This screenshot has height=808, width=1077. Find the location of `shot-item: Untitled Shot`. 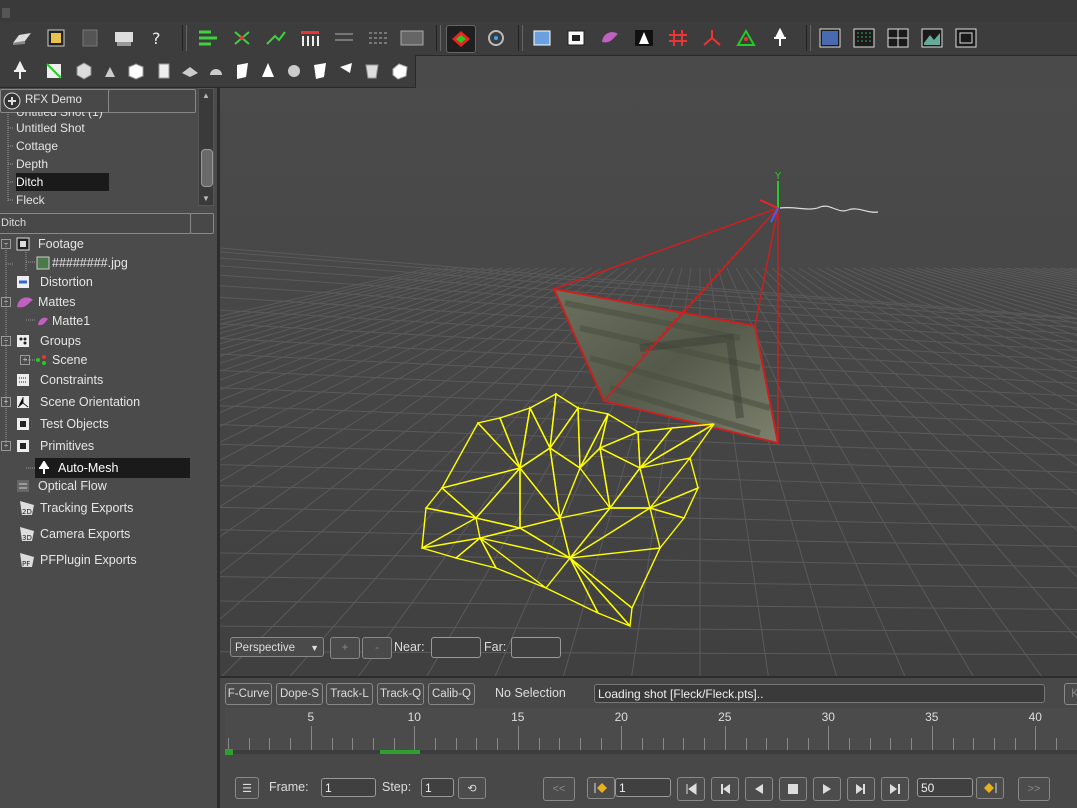

shot-item: Untitled Shot is located at coordinates (50, 128).